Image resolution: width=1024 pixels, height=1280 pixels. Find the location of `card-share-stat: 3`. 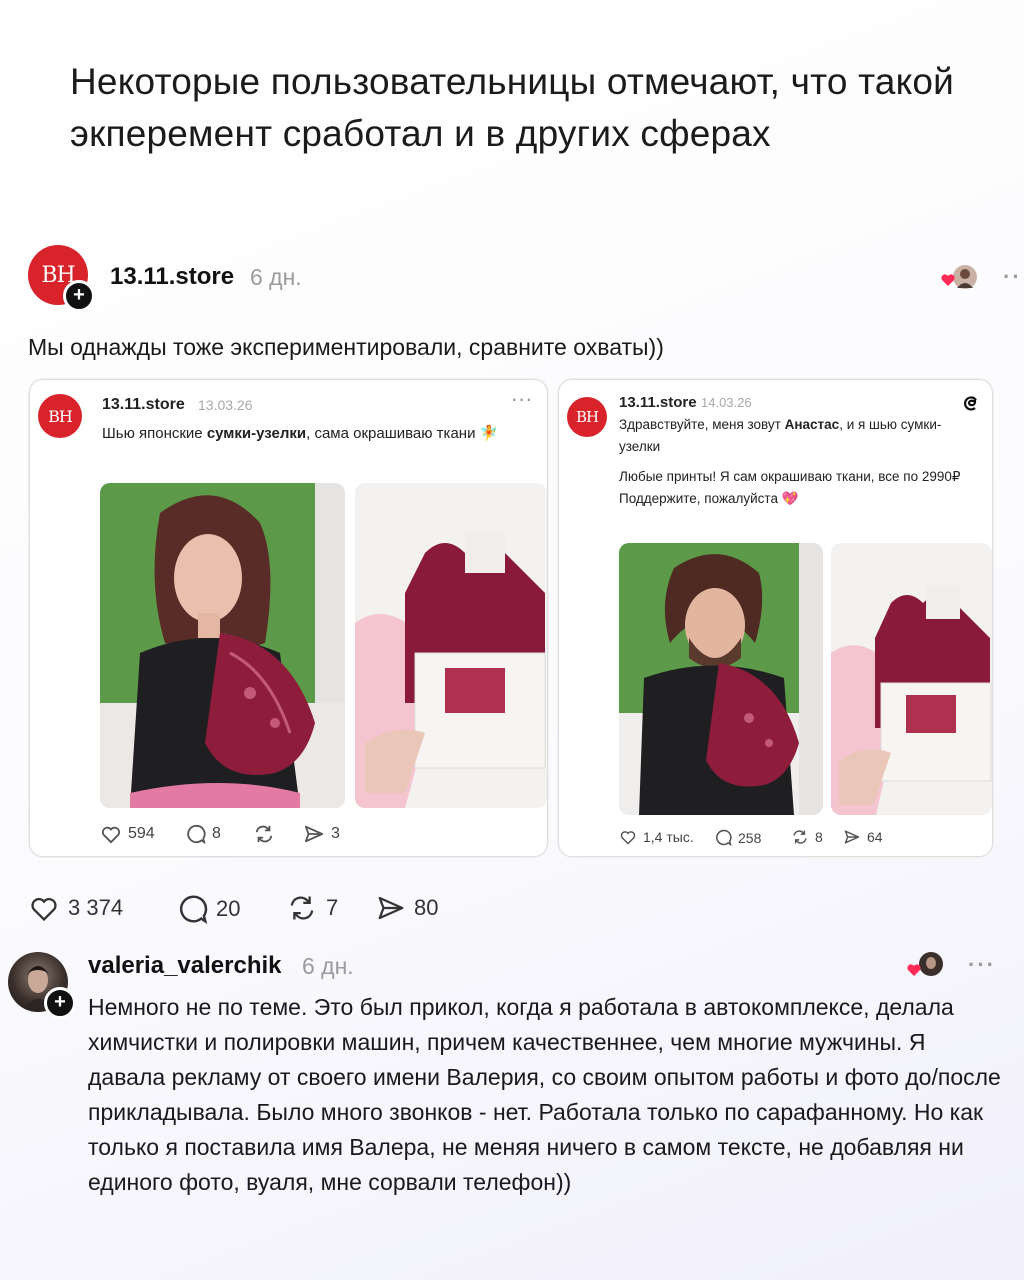

card-share-stat: 3 is located at coordinates (321, 834).